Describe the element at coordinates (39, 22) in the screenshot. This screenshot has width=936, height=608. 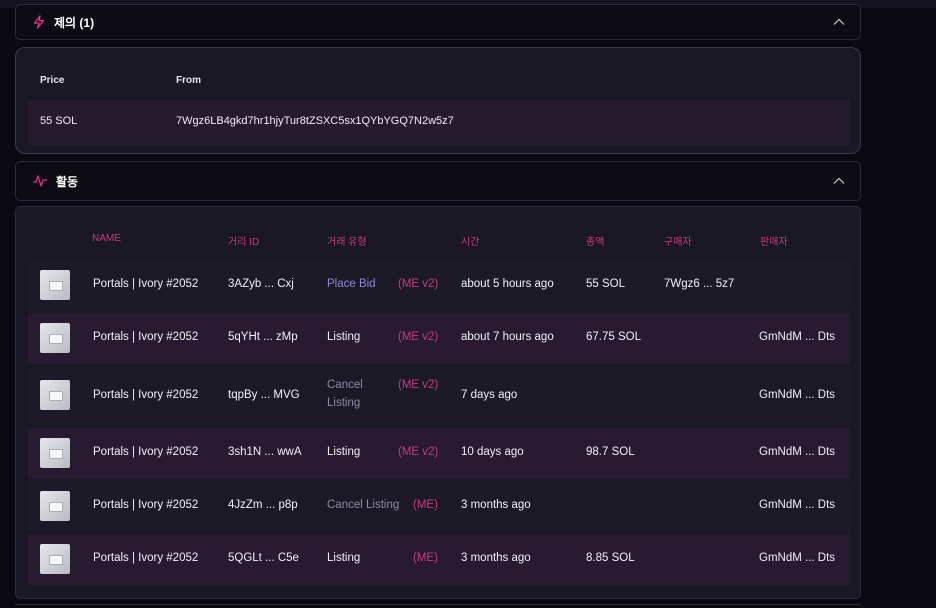
I see `lightning-icon` at that location.